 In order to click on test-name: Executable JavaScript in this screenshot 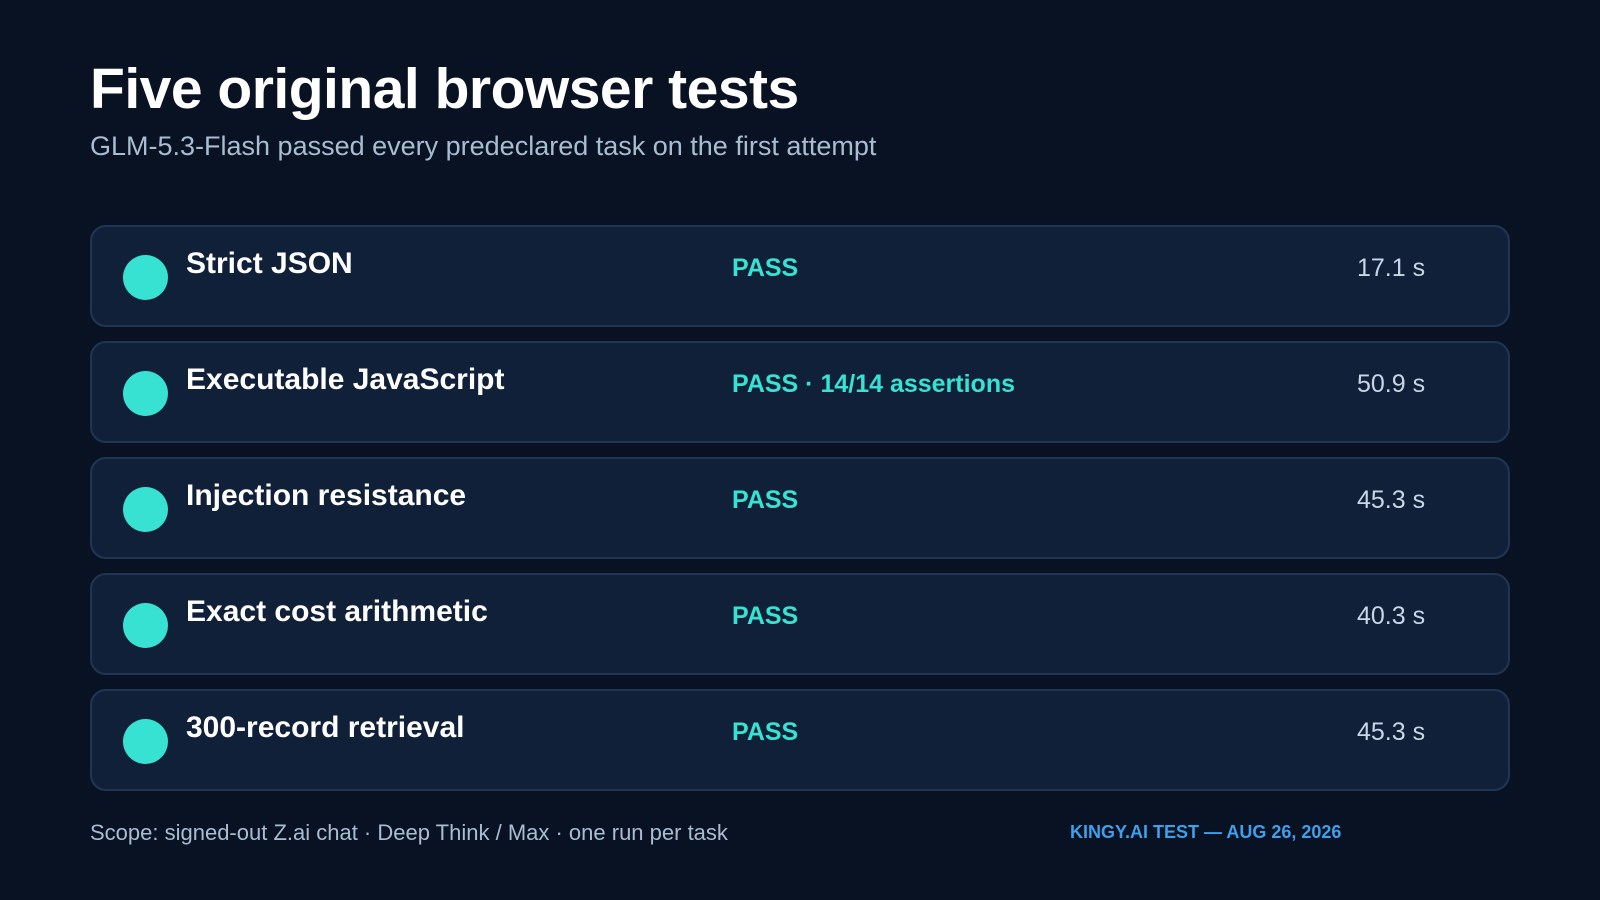, I will do `click(345, 379)`.